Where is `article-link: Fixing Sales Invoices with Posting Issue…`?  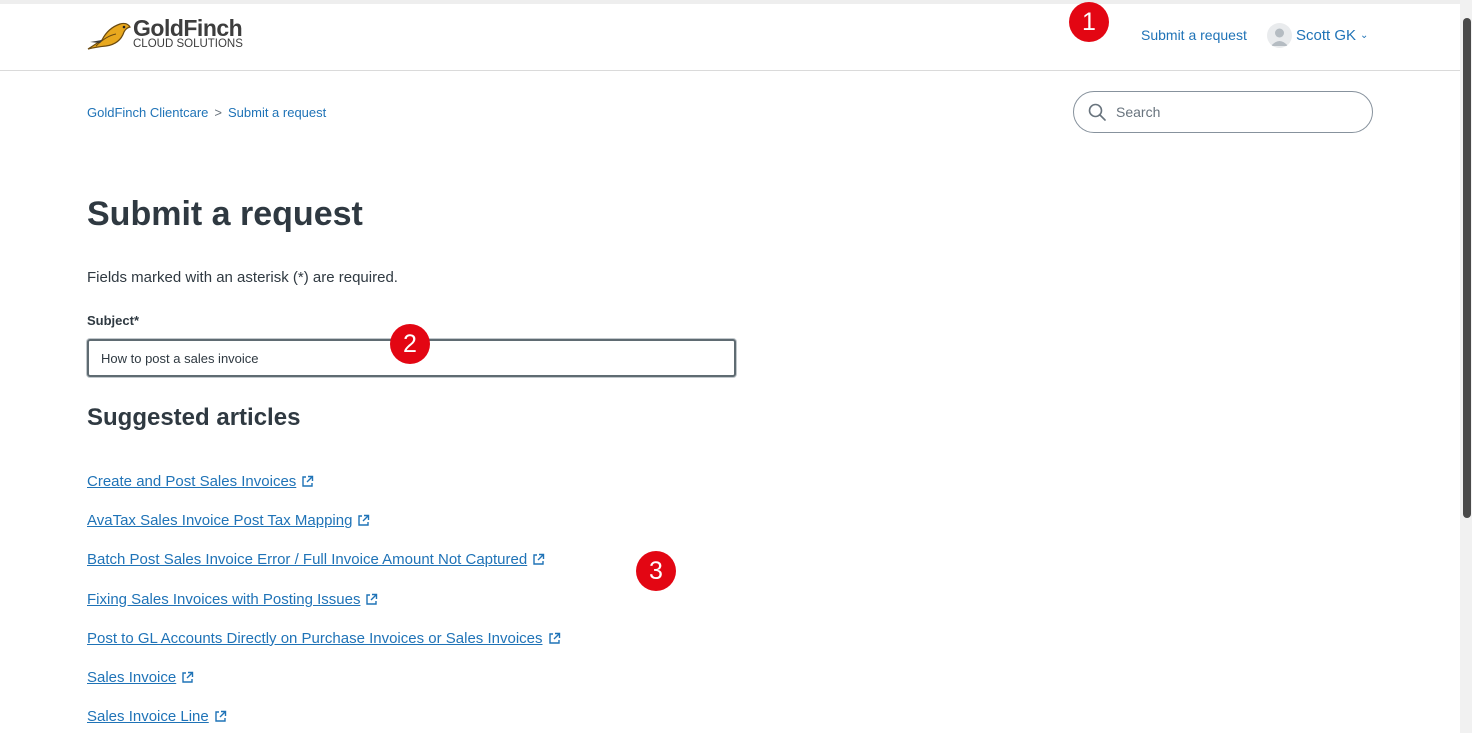
article-link: Fixing Sales Invoices with Posting Issue… is located at coordinates (223, 599).